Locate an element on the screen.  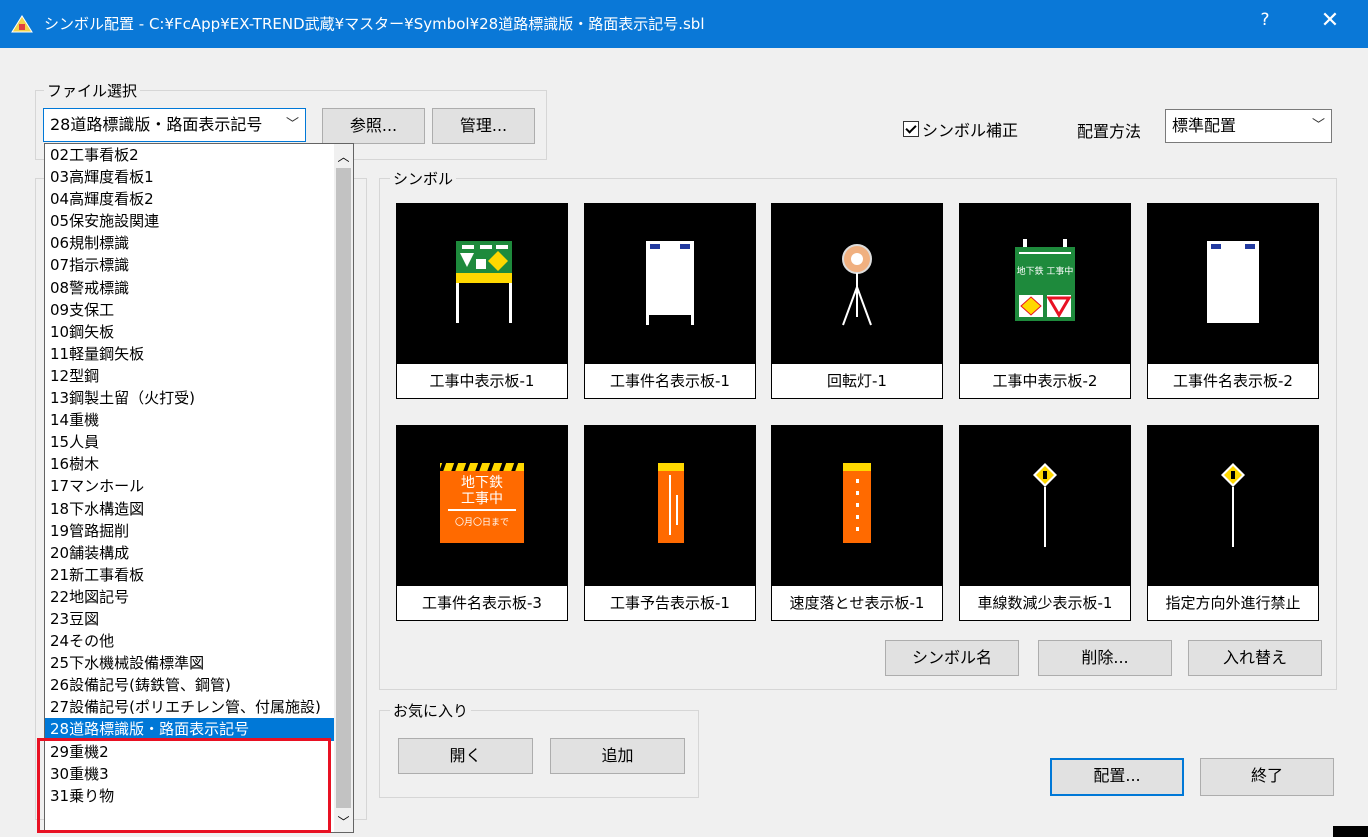
dropdown-option: 20舗装構成 is located at coordinates (190, 553).